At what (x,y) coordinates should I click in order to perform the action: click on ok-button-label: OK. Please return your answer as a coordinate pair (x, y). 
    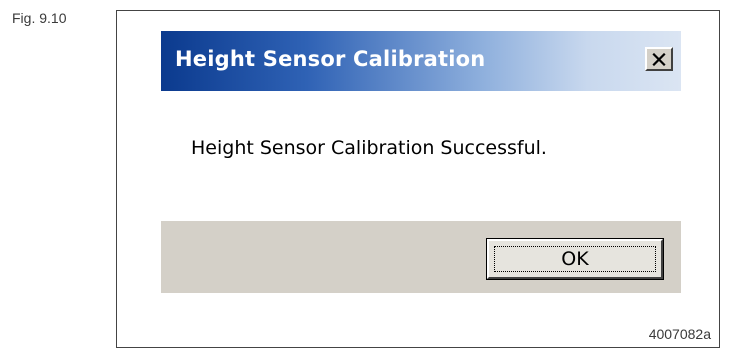
    Looking at the image, I should click on (575, 259).